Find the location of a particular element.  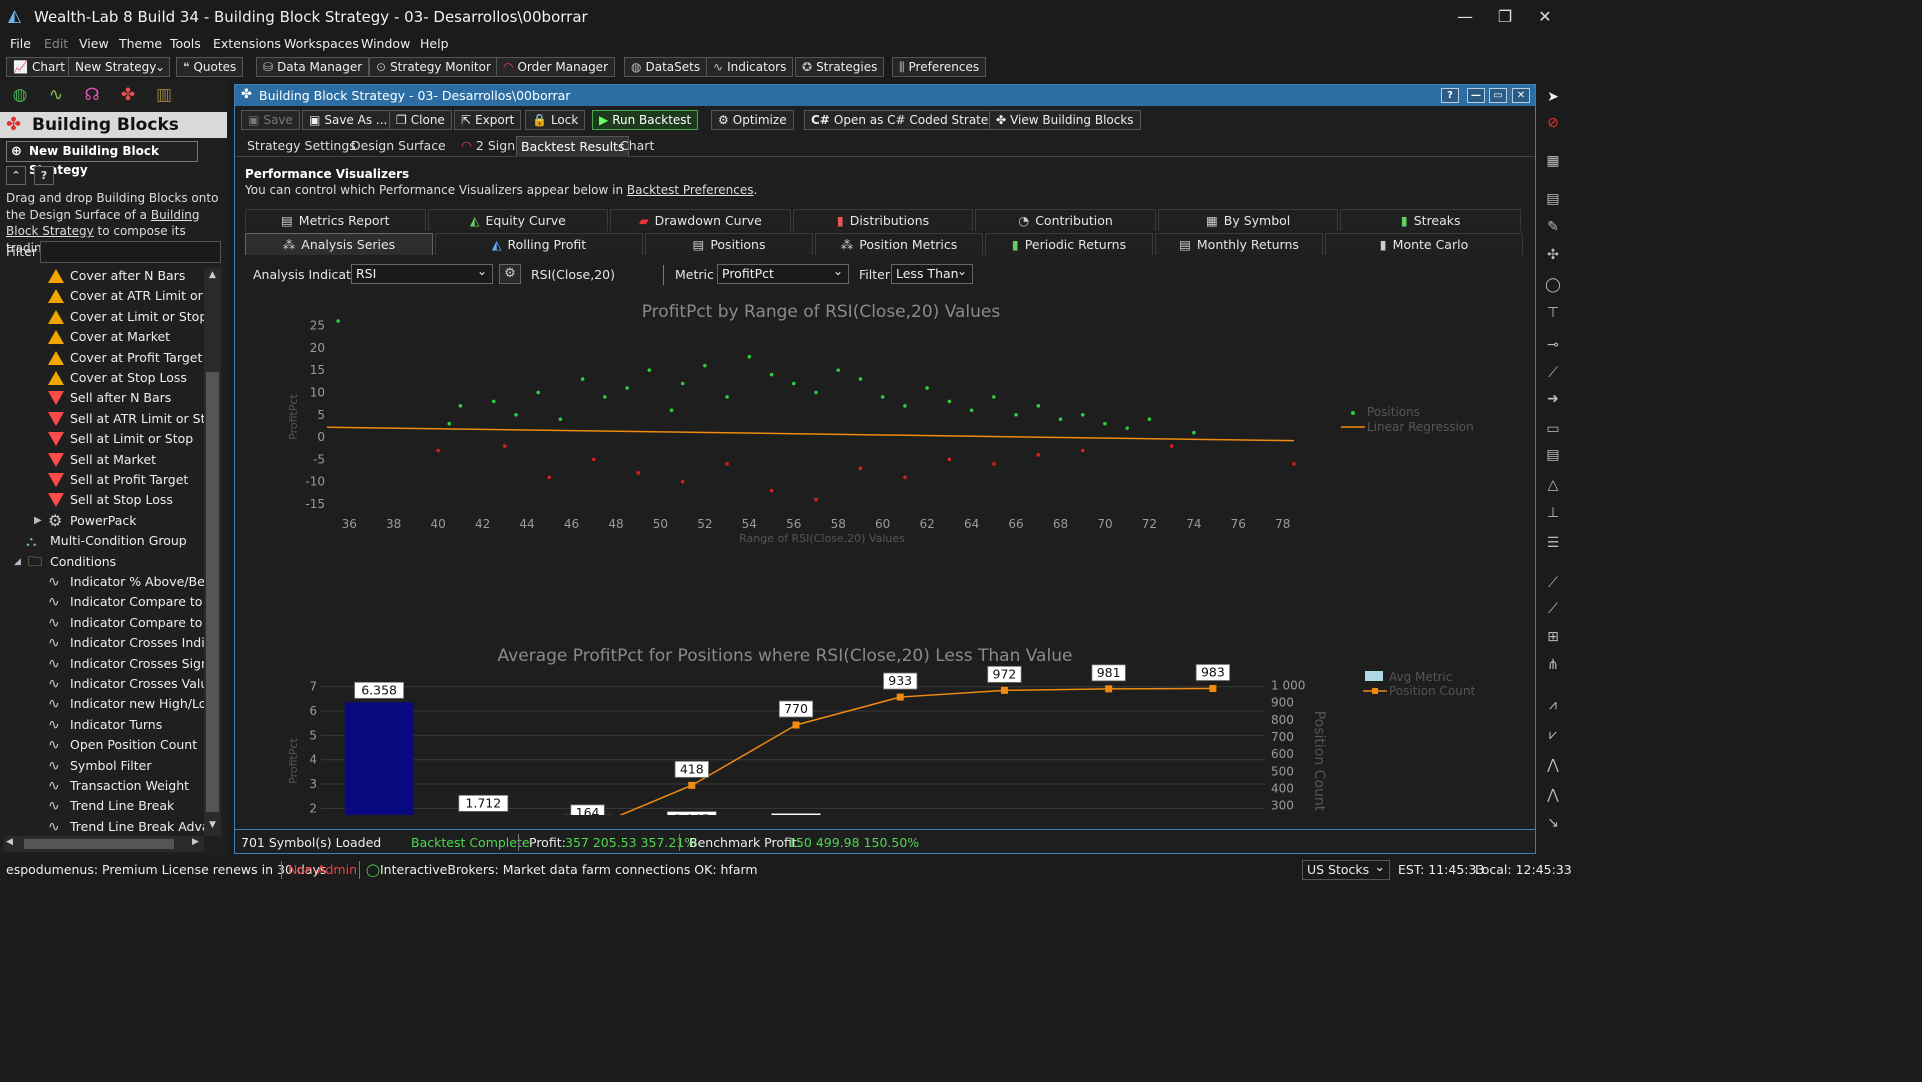

menu-view: View is located at coordinates (94, 43).